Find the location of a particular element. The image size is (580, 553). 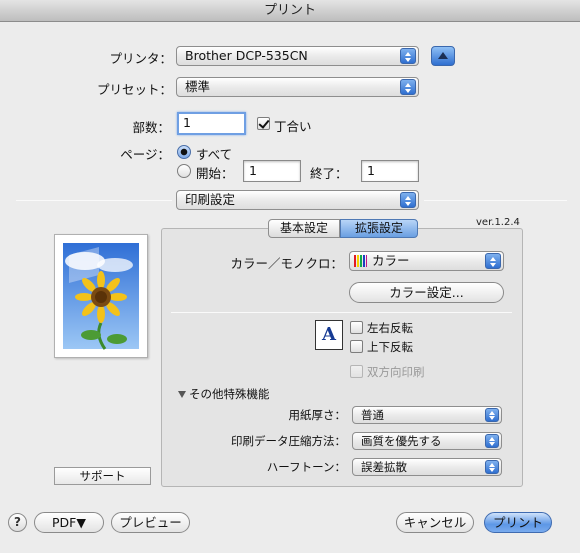

print-button: プリント is located at coordinates (518, 522).